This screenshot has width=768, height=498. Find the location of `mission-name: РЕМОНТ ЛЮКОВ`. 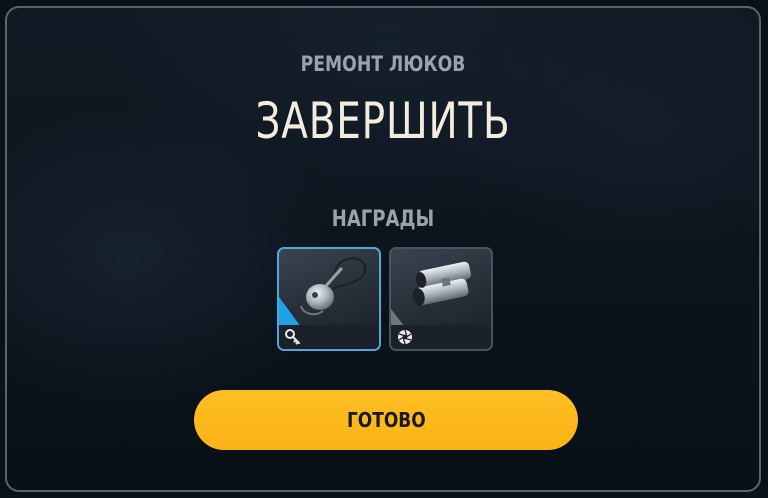

mission-name: РЕМОНТ ЛЮКОВ is located at coordinates (383, 64).